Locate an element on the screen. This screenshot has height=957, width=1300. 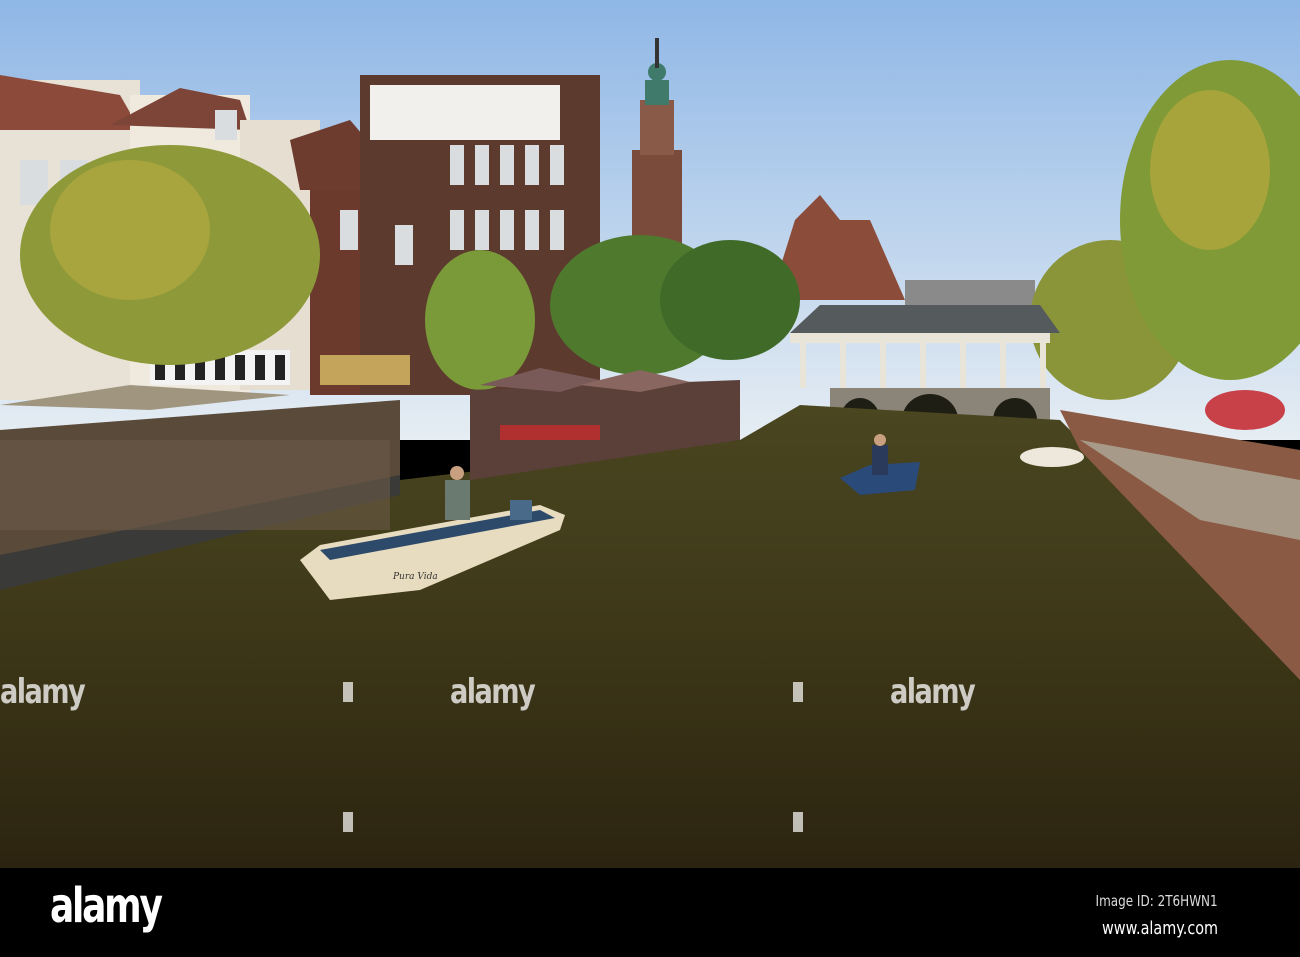
alamy-logo: alamy is located at coordinates (106, 906).